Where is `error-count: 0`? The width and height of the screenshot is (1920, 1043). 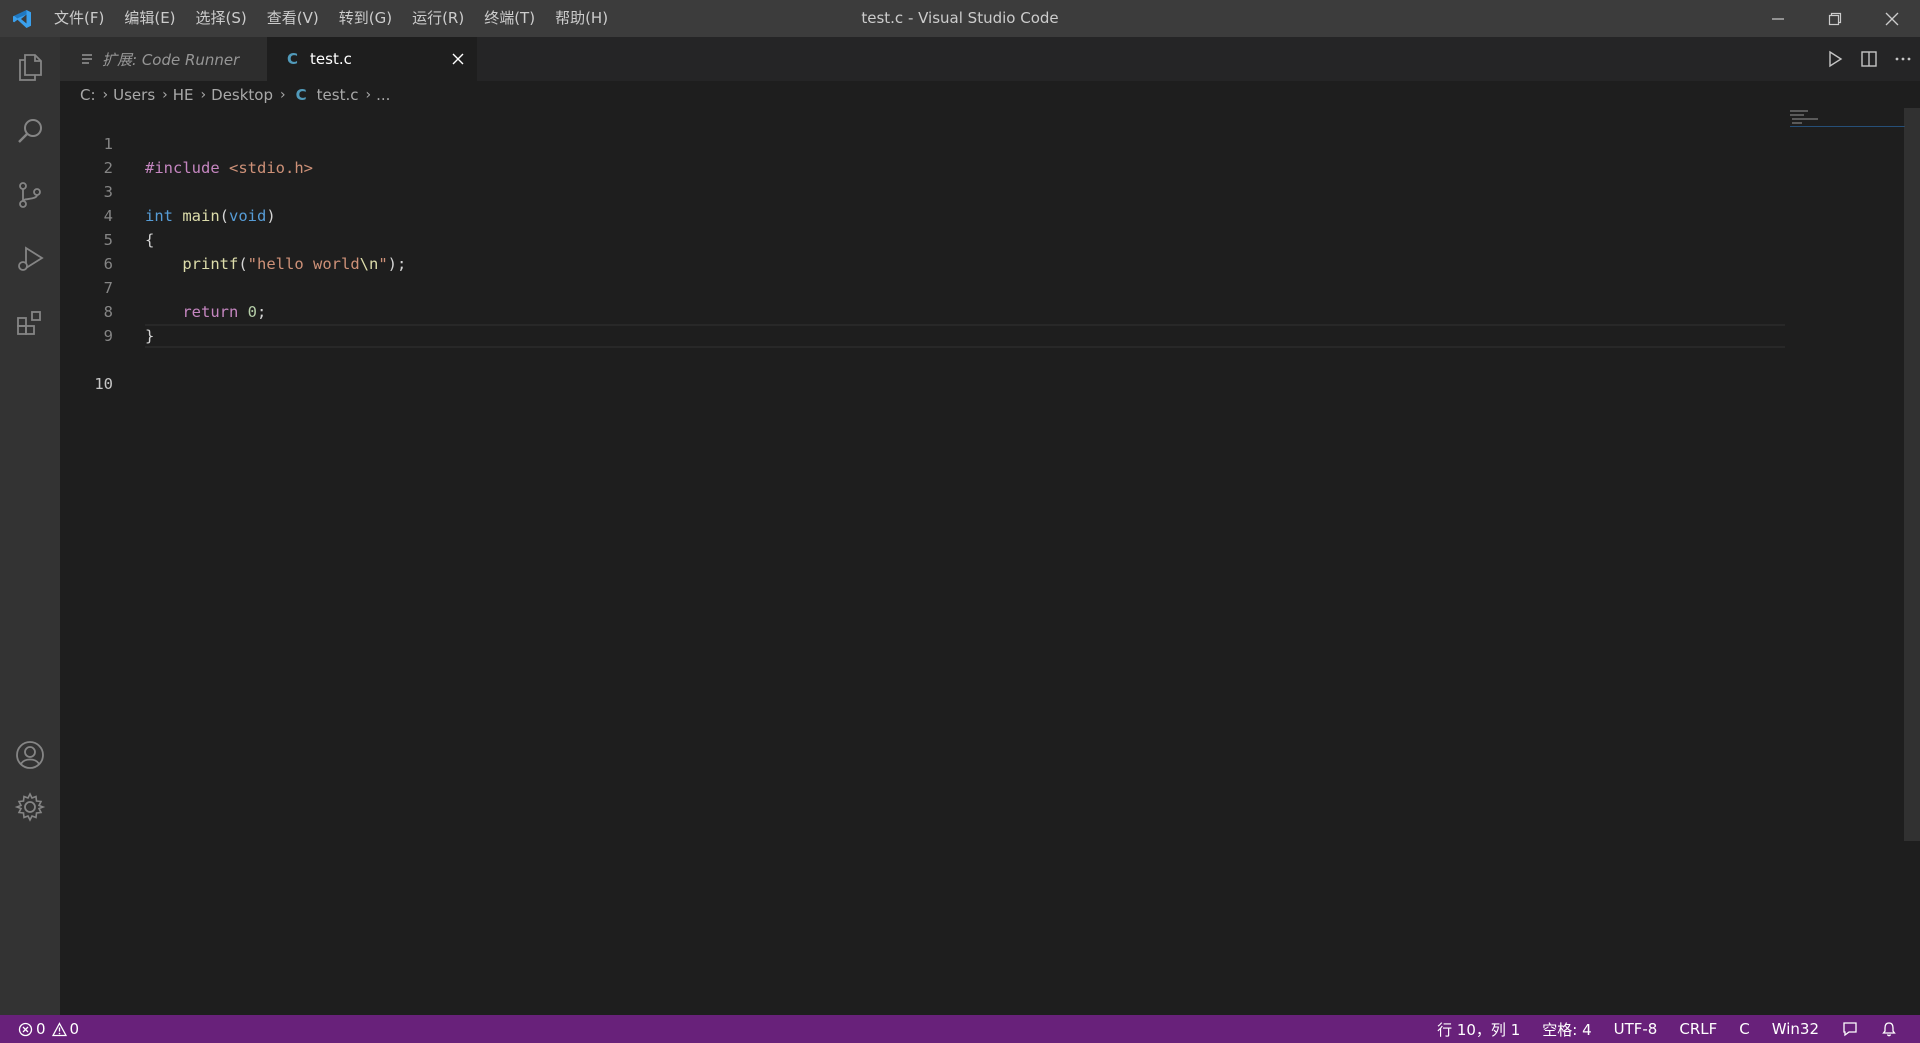 error-count: 0 is located at coordinates (41, 1029).